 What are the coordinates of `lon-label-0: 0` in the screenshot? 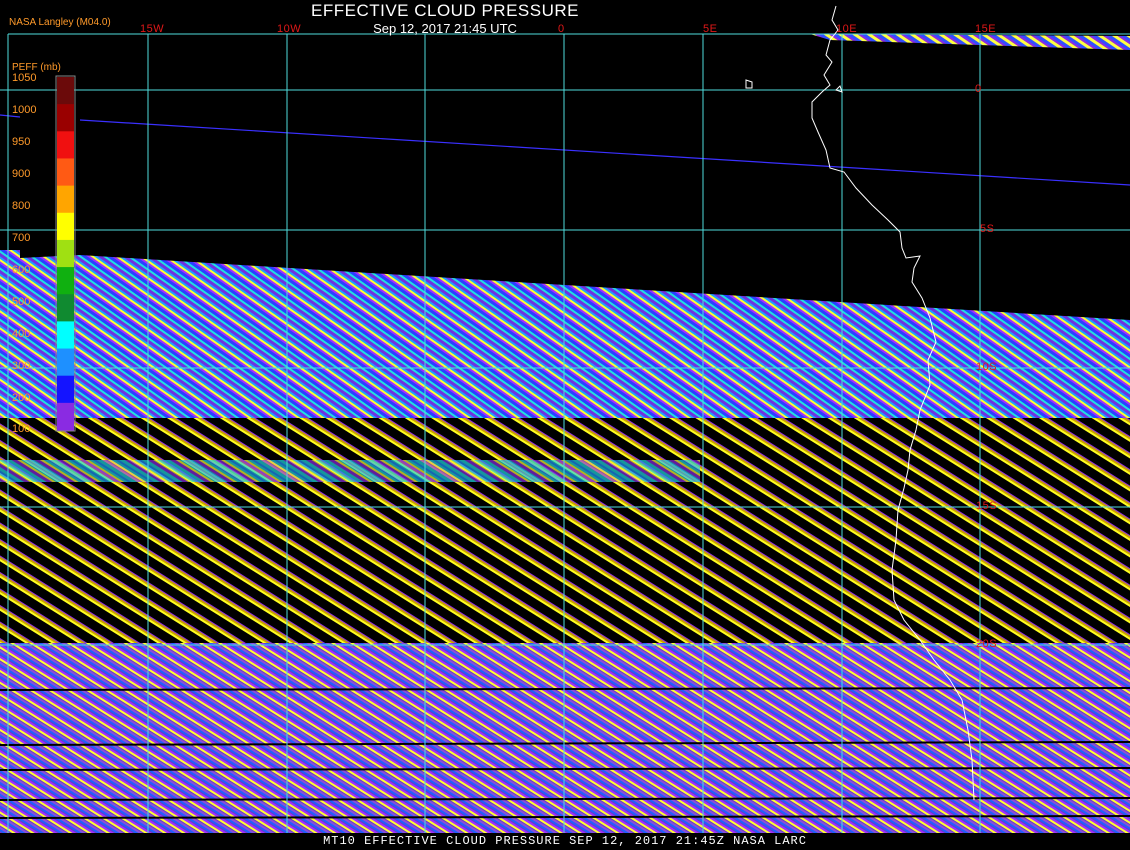 It's located at (561, 29).